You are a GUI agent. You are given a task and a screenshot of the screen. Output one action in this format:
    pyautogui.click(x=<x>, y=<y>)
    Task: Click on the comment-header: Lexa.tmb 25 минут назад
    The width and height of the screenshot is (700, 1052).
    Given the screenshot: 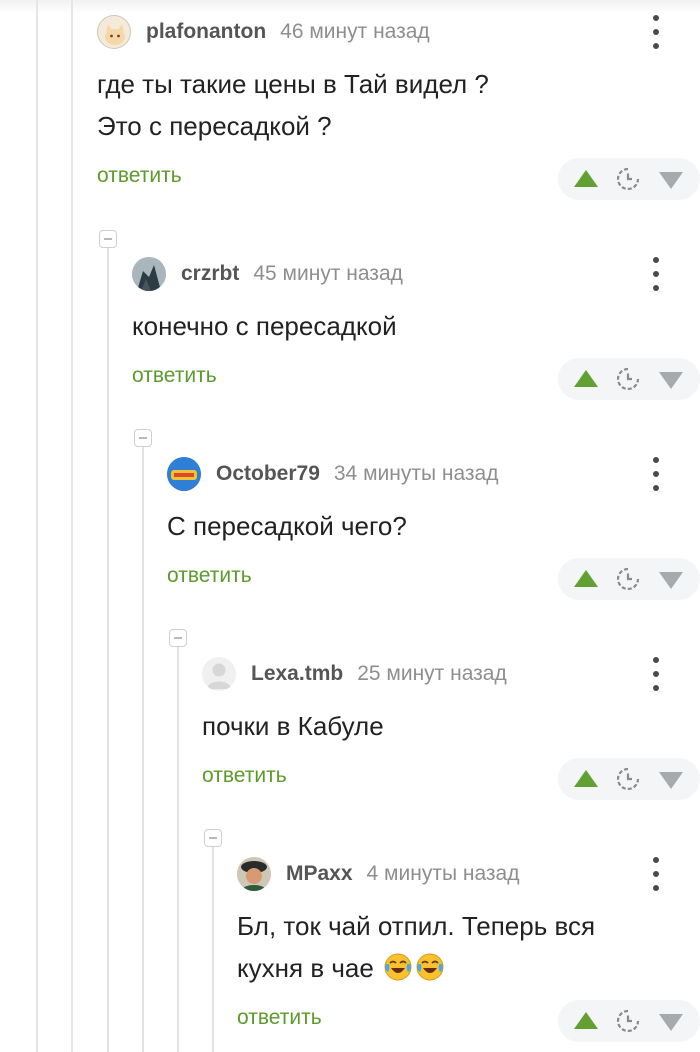 What is the action you would take?
    pyautogui.click(x=438, y=674)
    